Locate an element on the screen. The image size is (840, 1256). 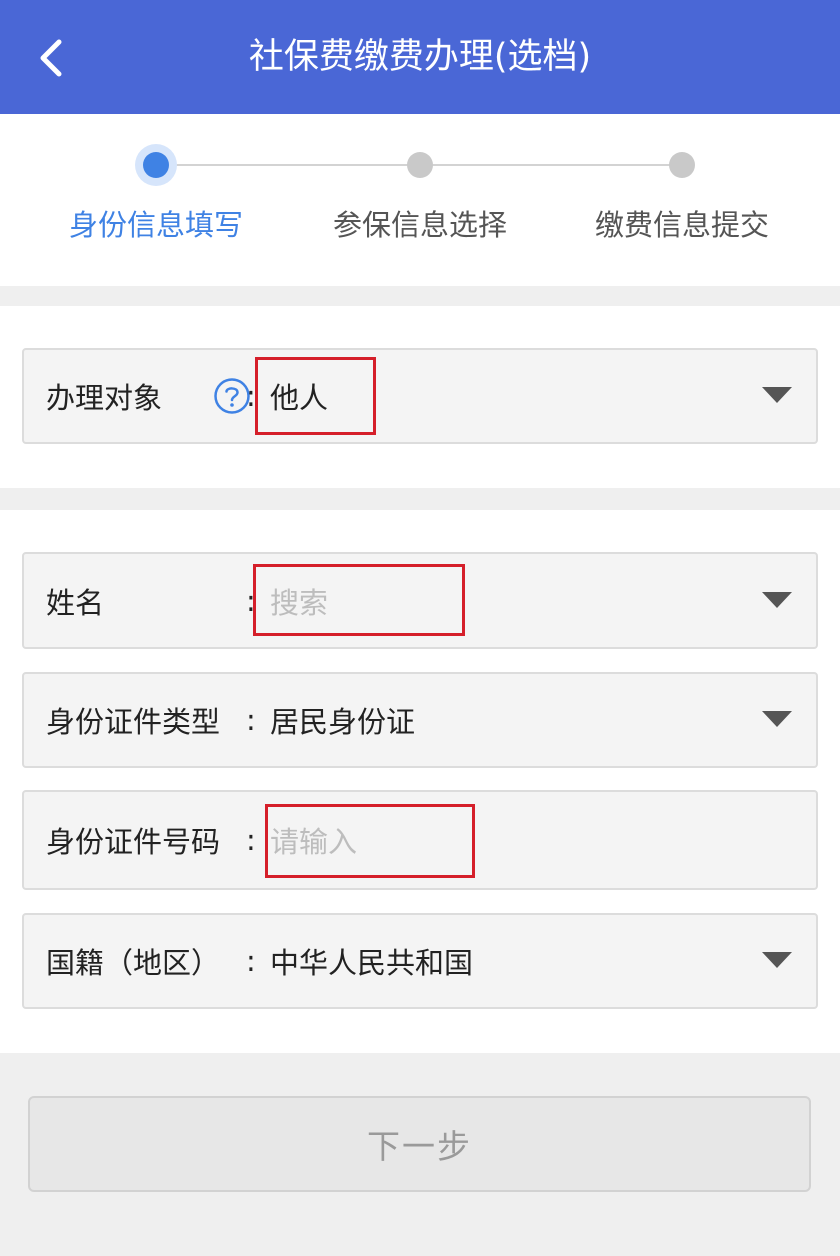
id-number-label: 身份证件号码 is located at coordinates (133, 842).